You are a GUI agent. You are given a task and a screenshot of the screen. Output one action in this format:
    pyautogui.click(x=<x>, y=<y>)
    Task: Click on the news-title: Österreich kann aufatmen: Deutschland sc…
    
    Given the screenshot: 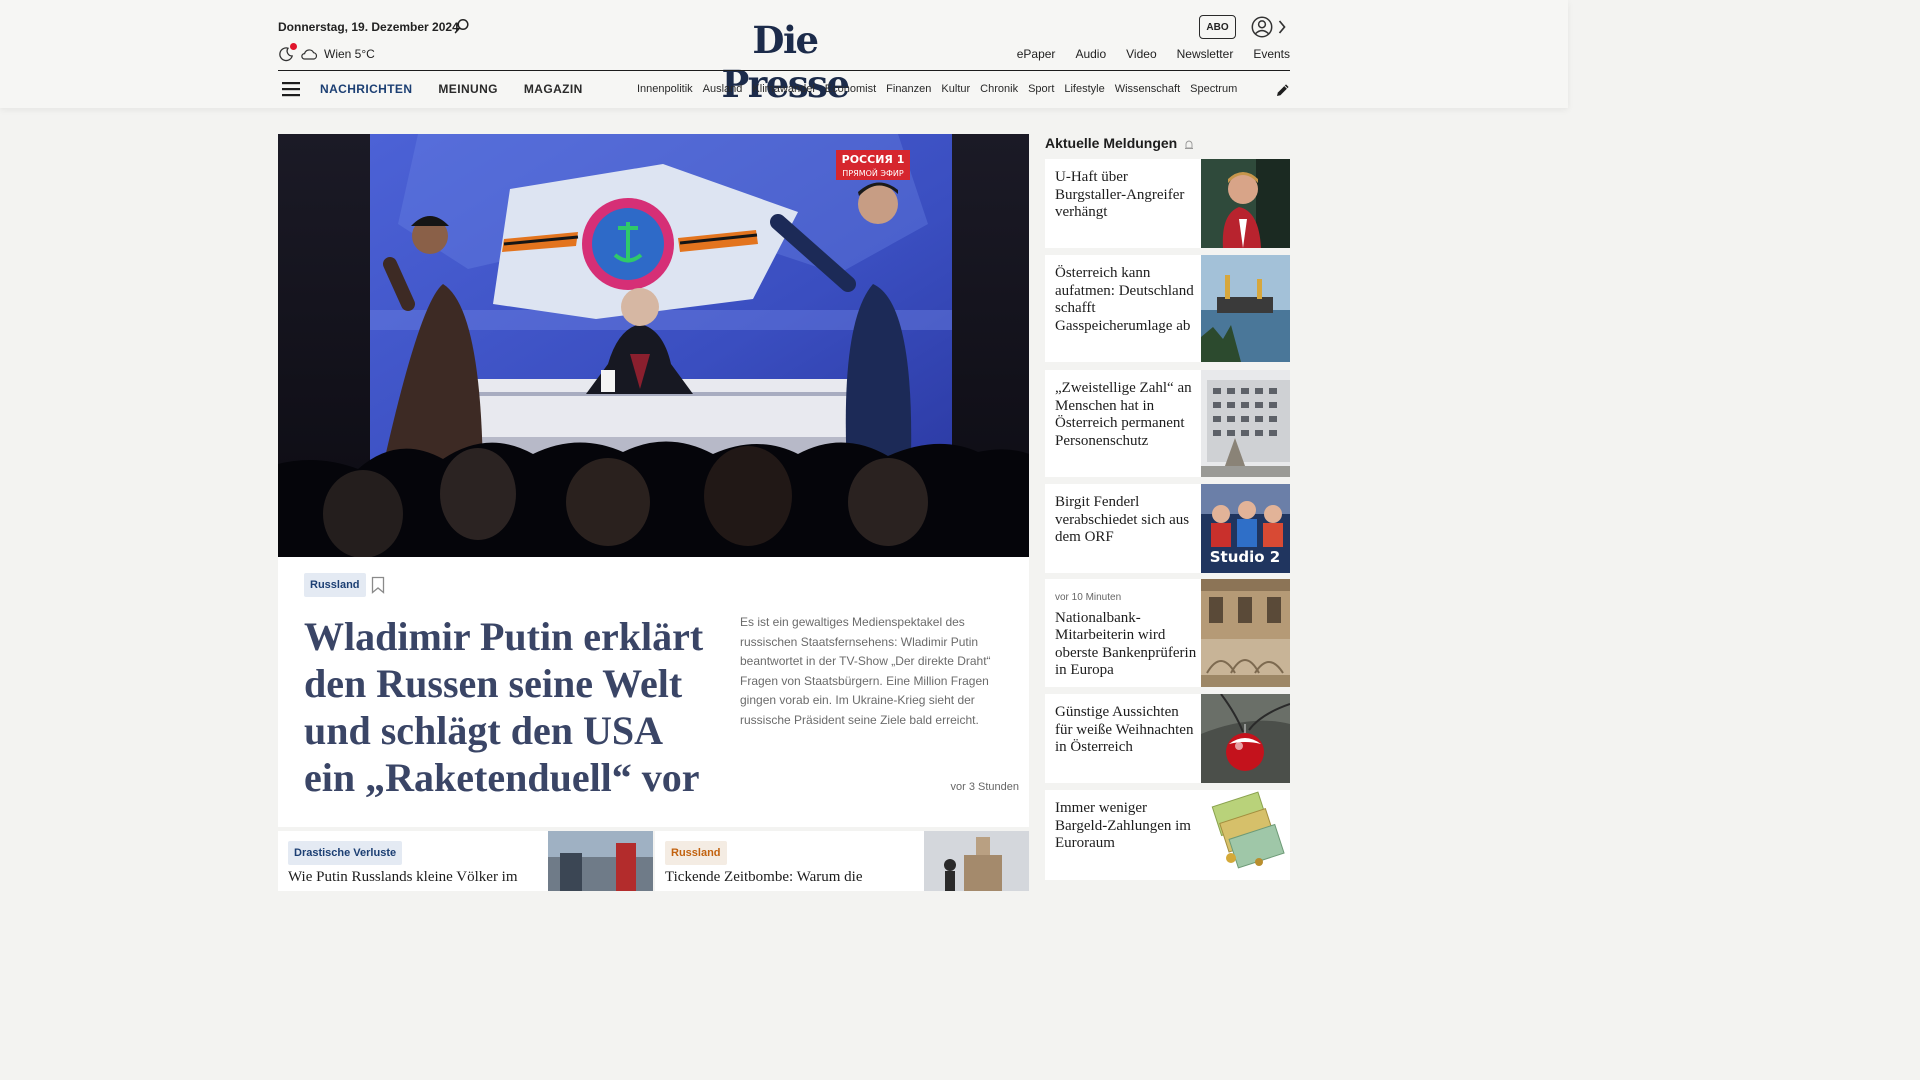 What is the action you would take?
    pyautogui.click(x=1126, y=300)
    